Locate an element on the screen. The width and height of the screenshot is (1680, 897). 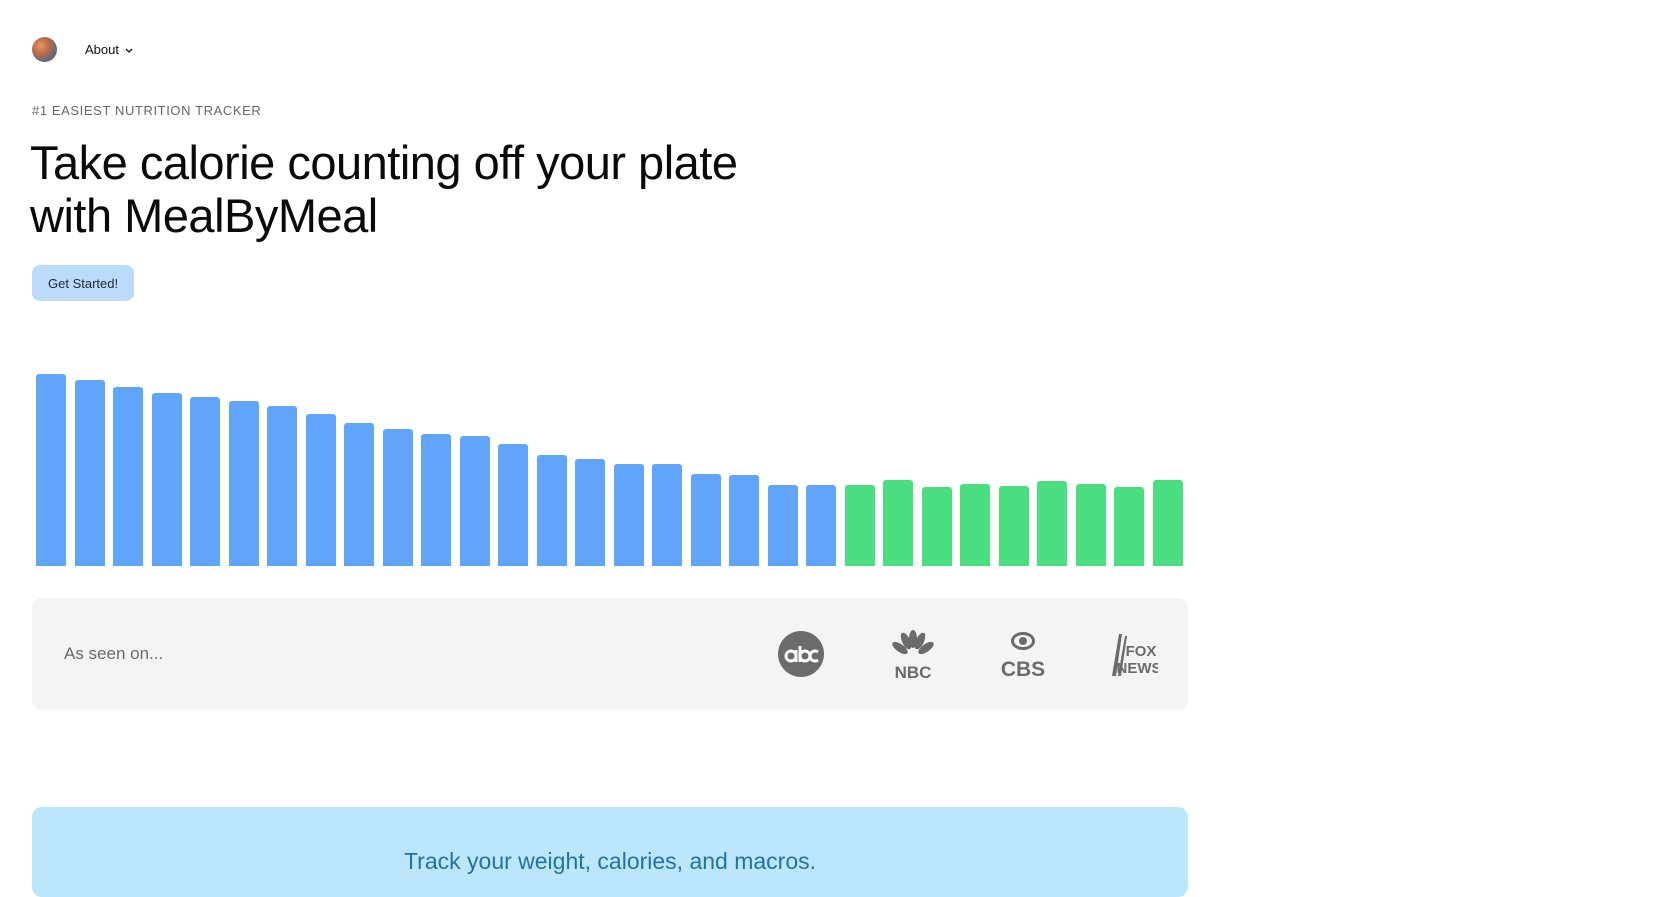
about-menu: About is located at coordinates (109, 49).